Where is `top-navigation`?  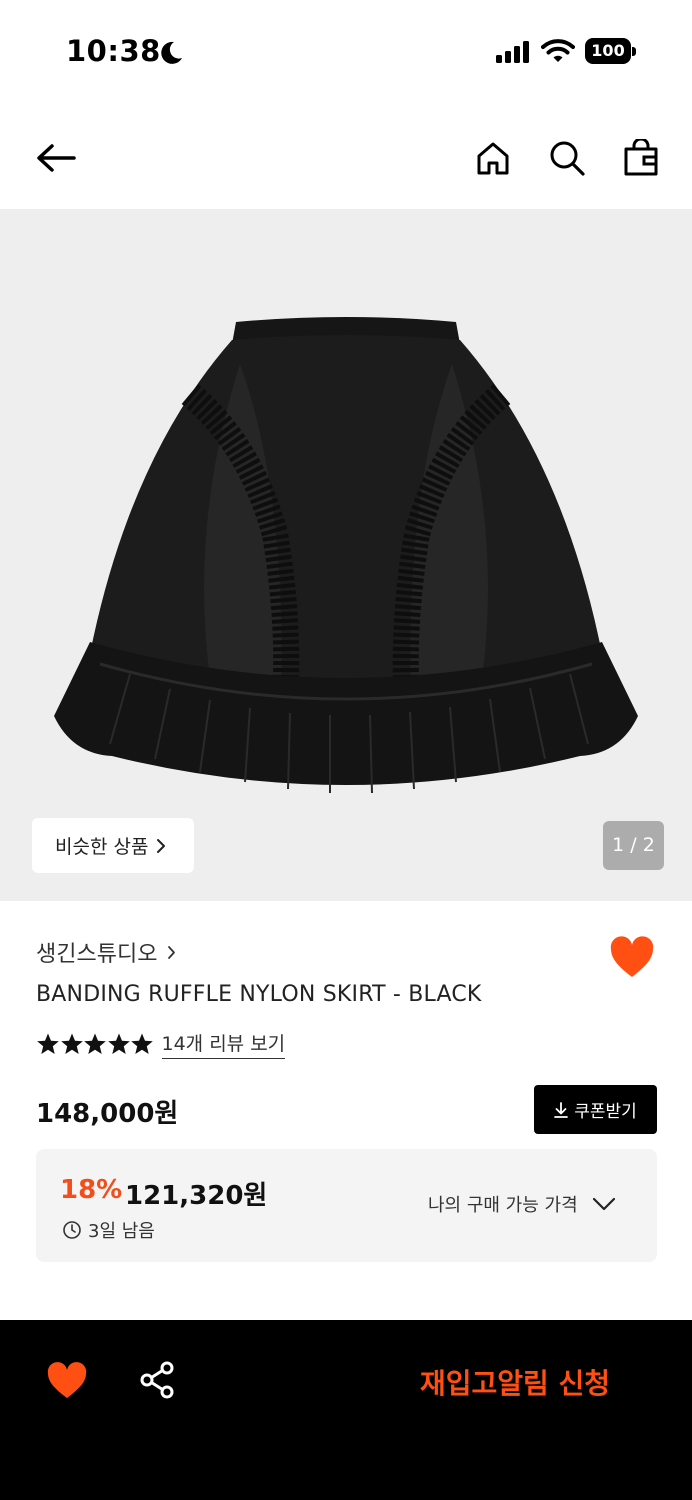
top-navigation is located at coordinates (346, 158).